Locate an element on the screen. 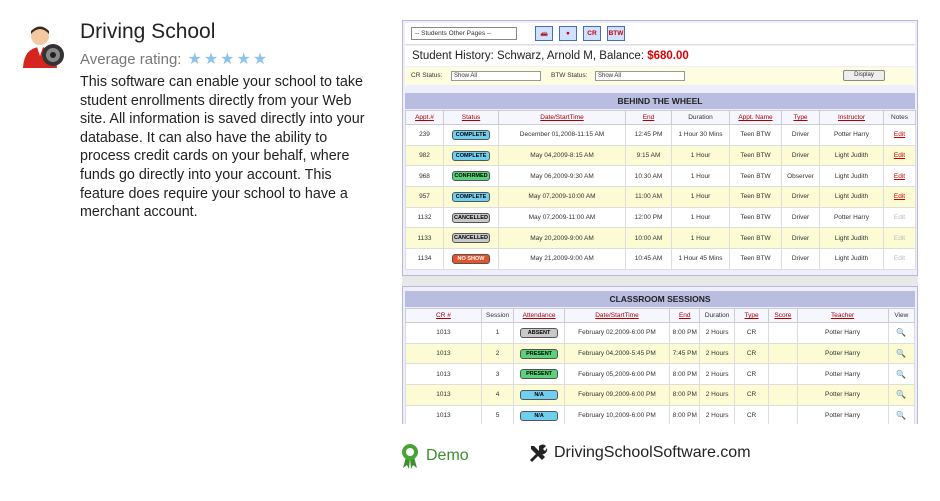  cr-status-select: Show All is located at coordinates (496, 76).